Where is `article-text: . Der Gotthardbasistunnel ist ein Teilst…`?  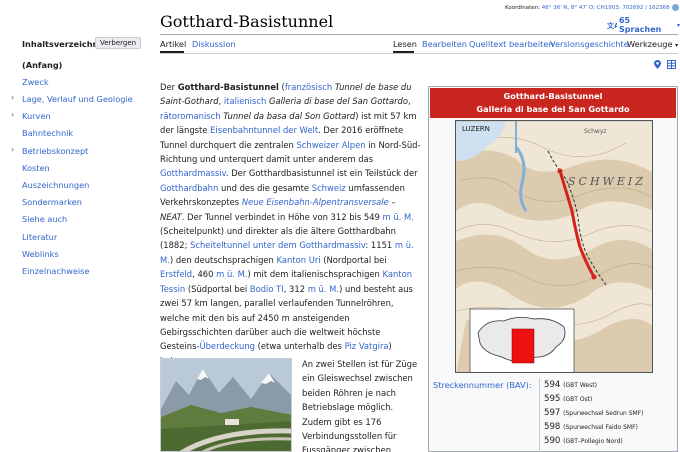 article-text: . Der Gotthardbasistunnel ist ein Teilst… is located at coordinates (321, 173).